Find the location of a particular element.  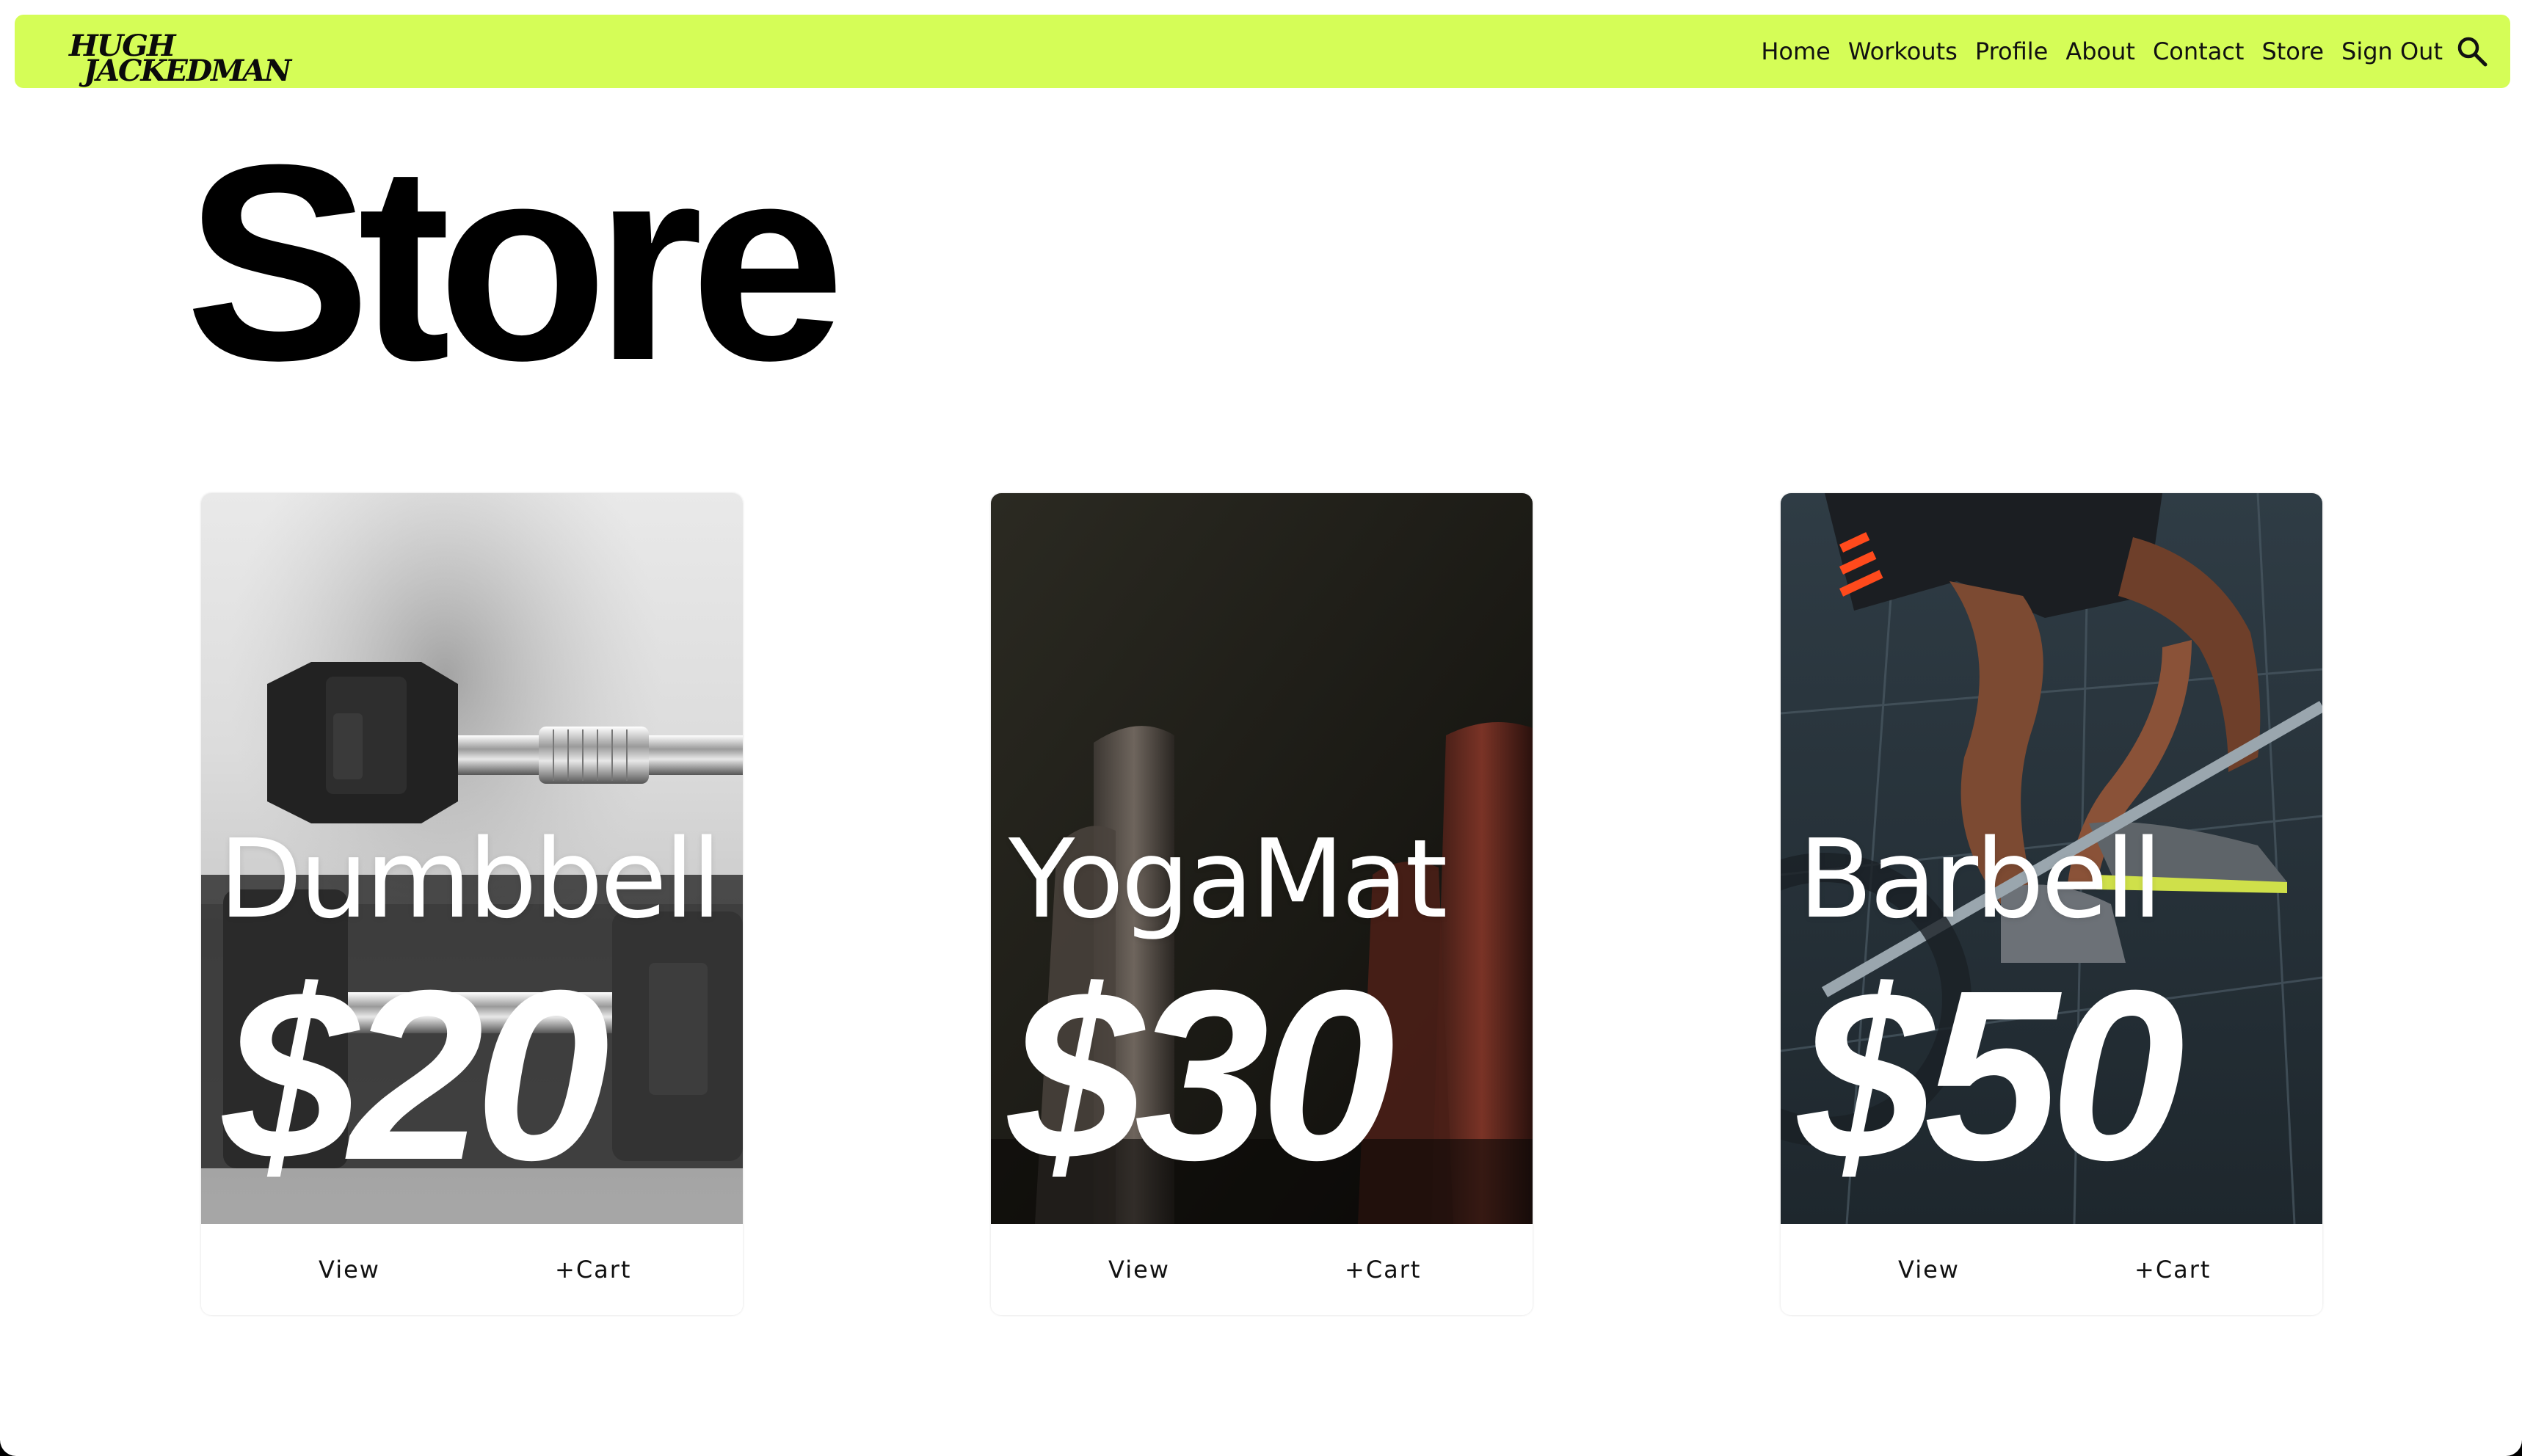

product-name-dumbbell: Dumbbell is located at coordinates (470, 879).